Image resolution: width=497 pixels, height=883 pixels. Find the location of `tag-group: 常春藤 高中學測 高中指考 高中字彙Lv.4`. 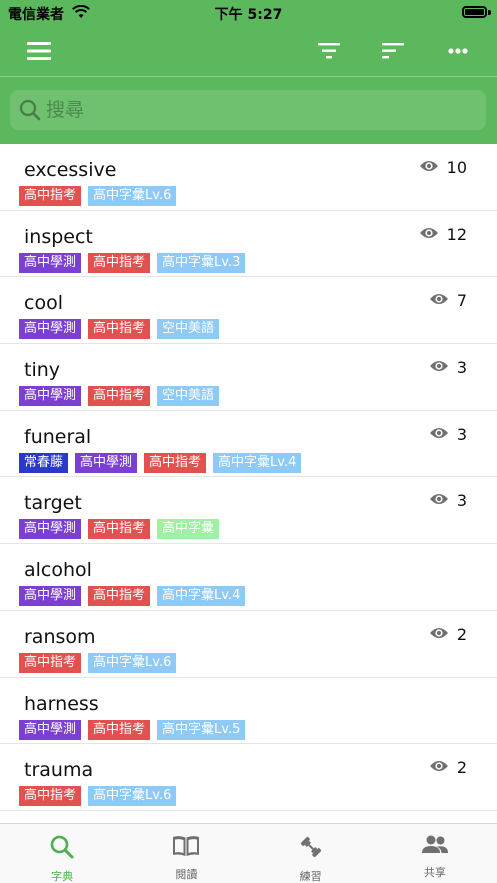

tag-group: 常春藤 高中學測 高中指考 高中字彙Lv.4 is located at coordinates (160, 462).